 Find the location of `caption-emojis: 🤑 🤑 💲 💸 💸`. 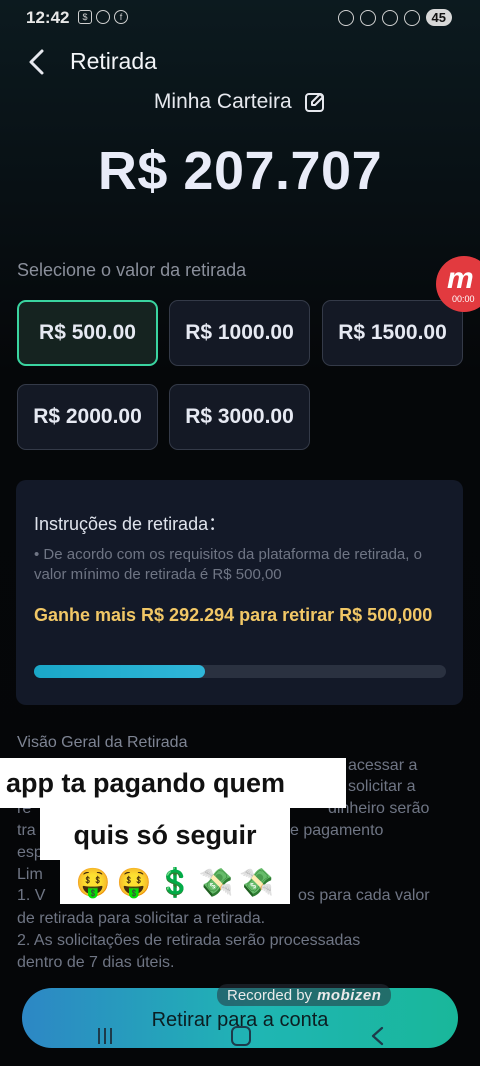

caption-emojis: 🤑 🤑 💲 💸 💸 is located at coordinates (175, 882).